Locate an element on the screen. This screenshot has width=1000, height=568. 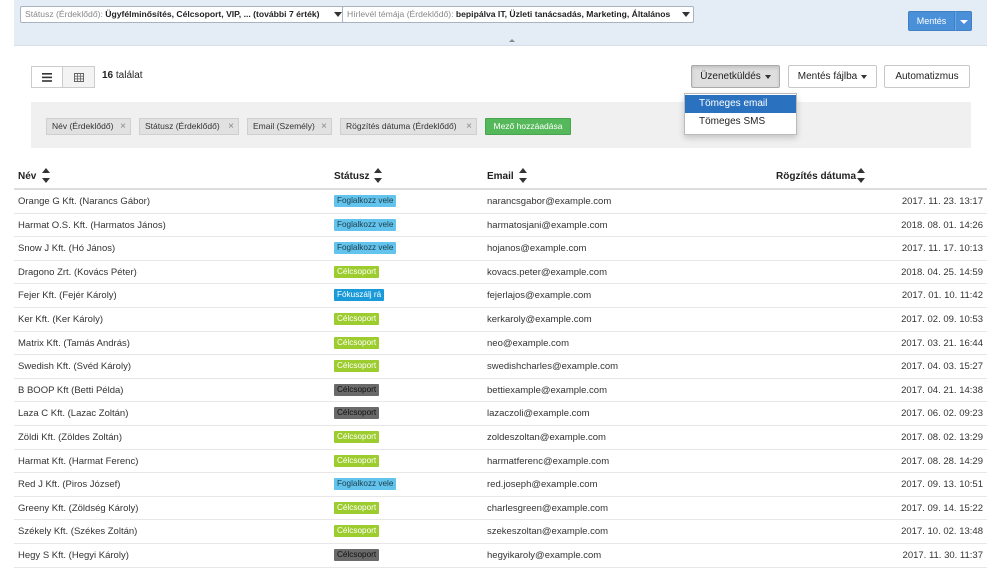
cell-email: hojanos@example.com is located at coordinates (536, 248).